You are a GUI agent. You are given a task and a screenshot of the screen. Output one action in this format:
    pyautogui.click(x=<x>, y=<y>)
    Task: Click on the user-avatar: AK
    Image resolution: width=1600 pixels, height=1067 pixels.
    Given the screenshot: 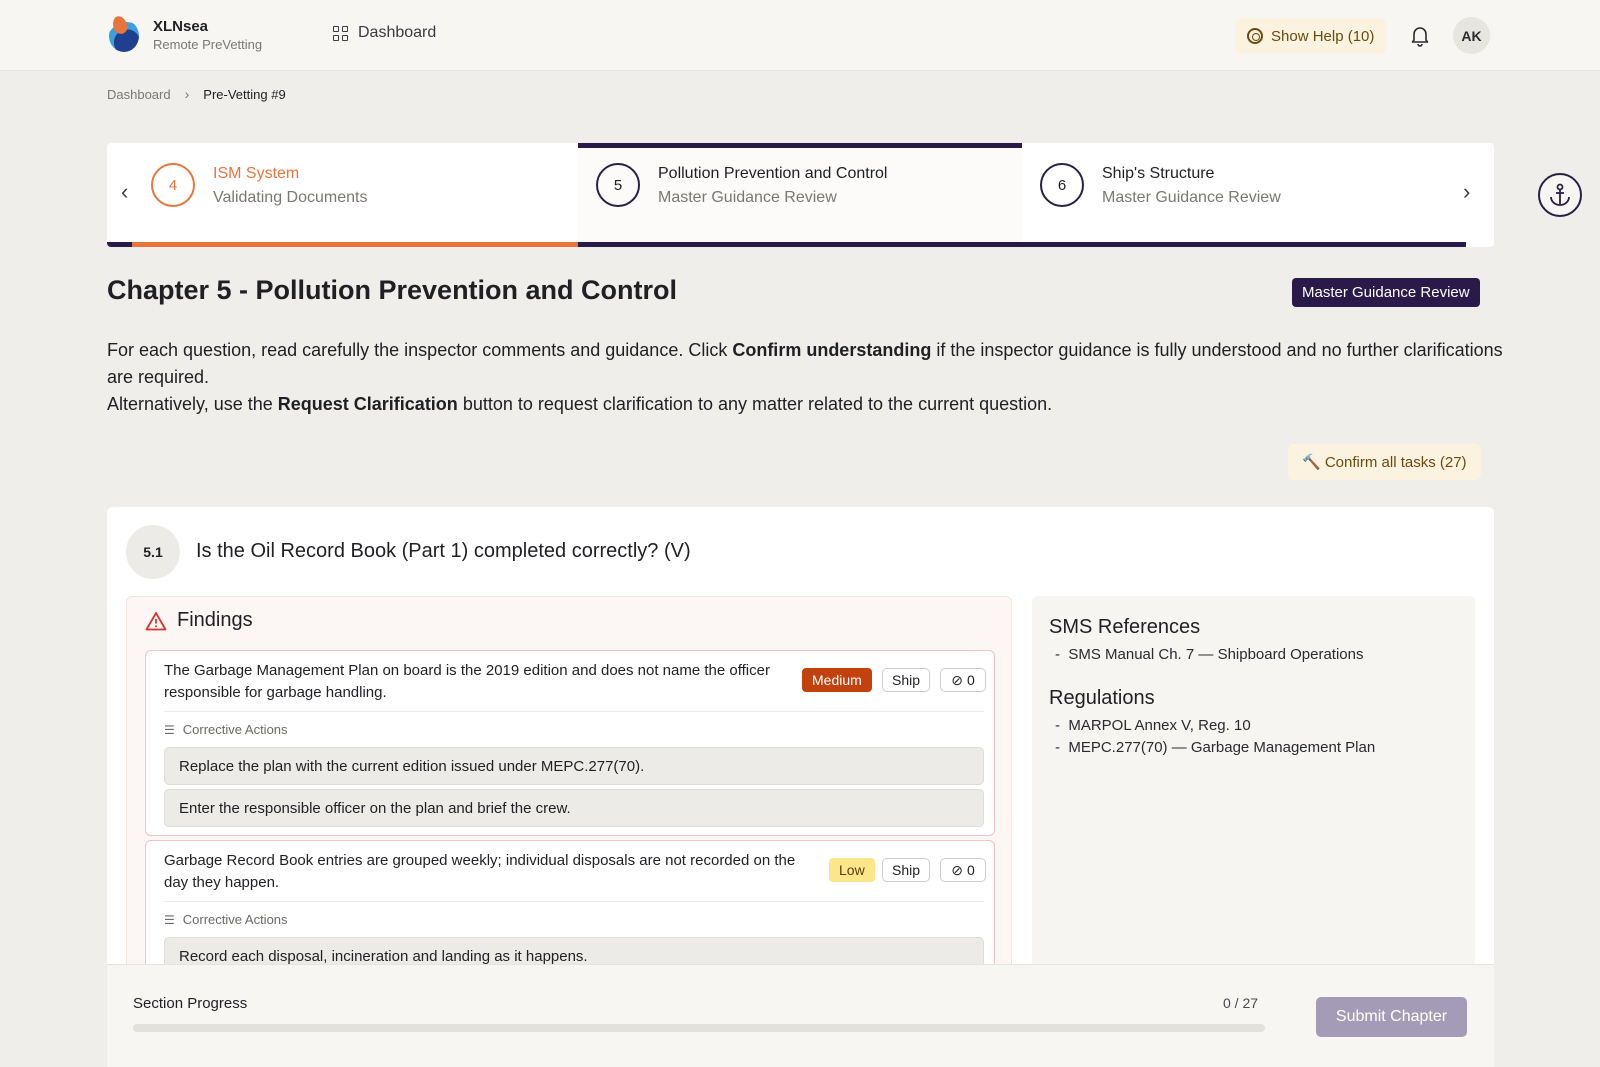 What is the action you would take?
    pyautogui.click(x=1471, y=35)
    